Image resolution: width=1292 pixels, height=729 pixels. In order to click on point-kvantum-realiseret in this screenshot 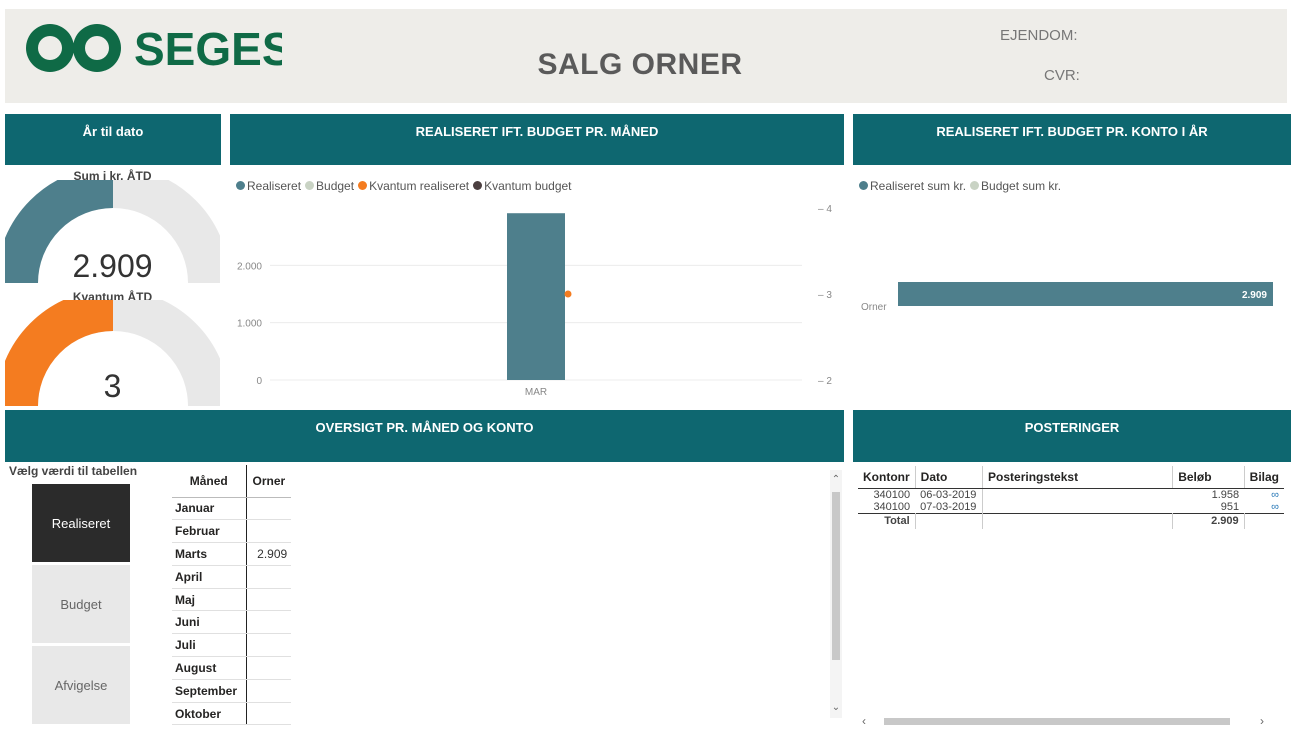, I will do `click(568, 294)`.